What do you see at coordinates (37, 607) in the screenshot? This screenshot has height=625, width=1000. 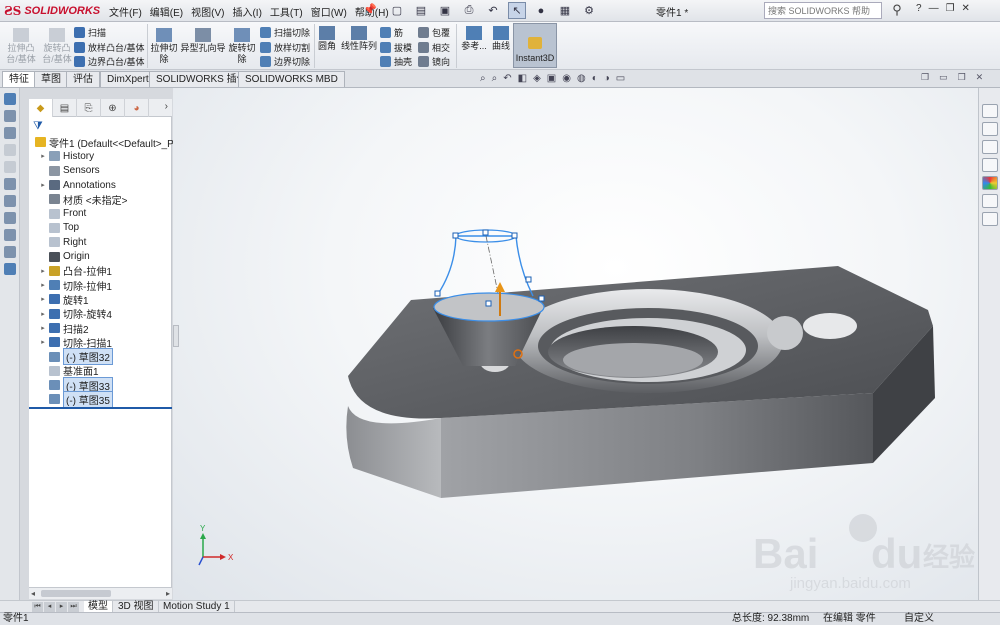 I see `first-tab-icon: ⏮` at bounding box center [37, 607].